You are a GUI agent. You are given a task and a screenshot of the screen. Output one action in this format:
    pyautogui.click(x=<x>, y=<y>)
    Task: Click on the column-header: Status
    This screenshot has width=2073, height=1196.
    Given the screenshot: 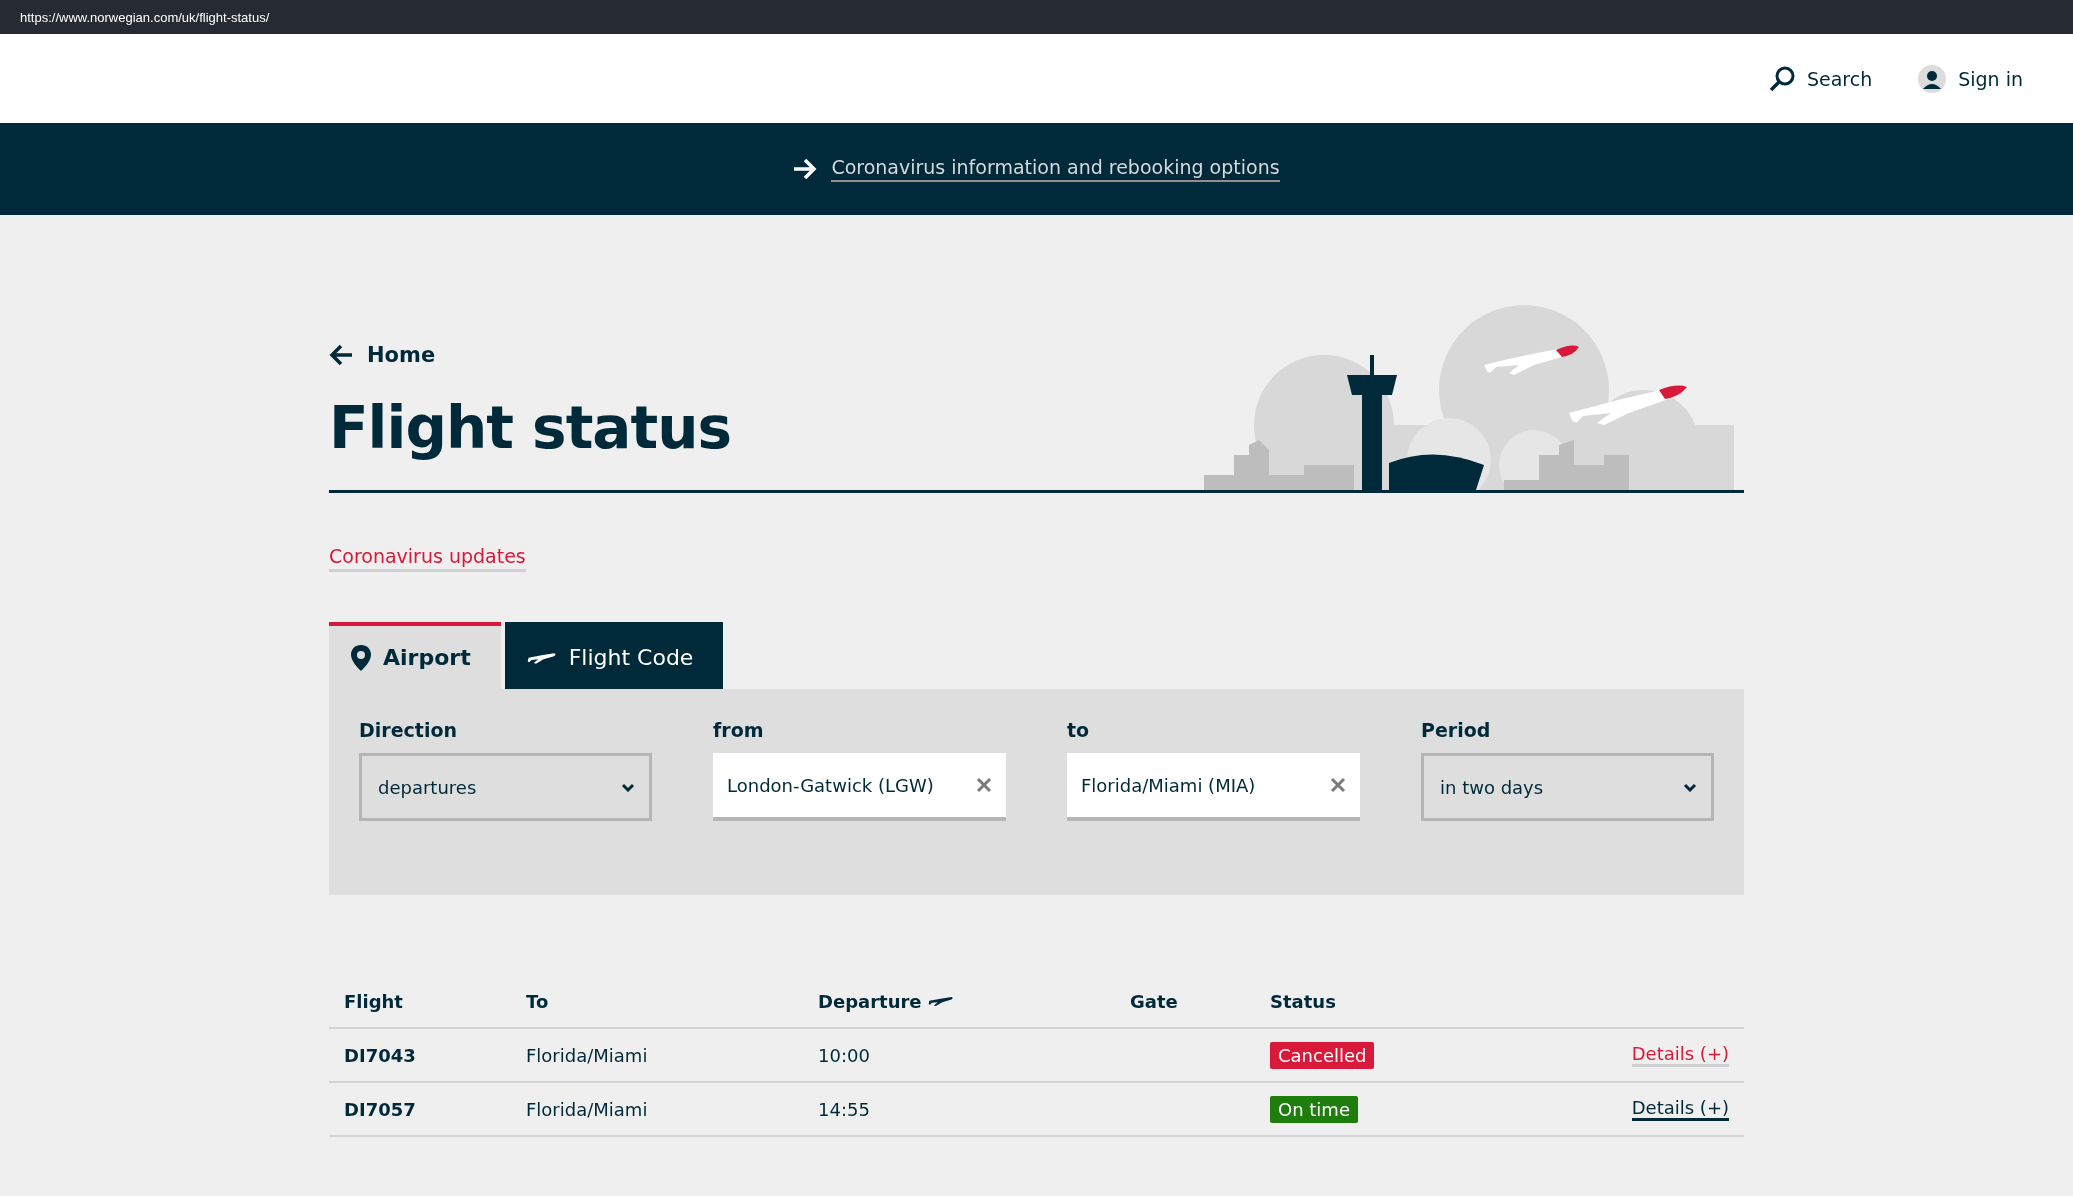 What is the action you would take?
    pyautogui.click(x=1303, y=1001)
    